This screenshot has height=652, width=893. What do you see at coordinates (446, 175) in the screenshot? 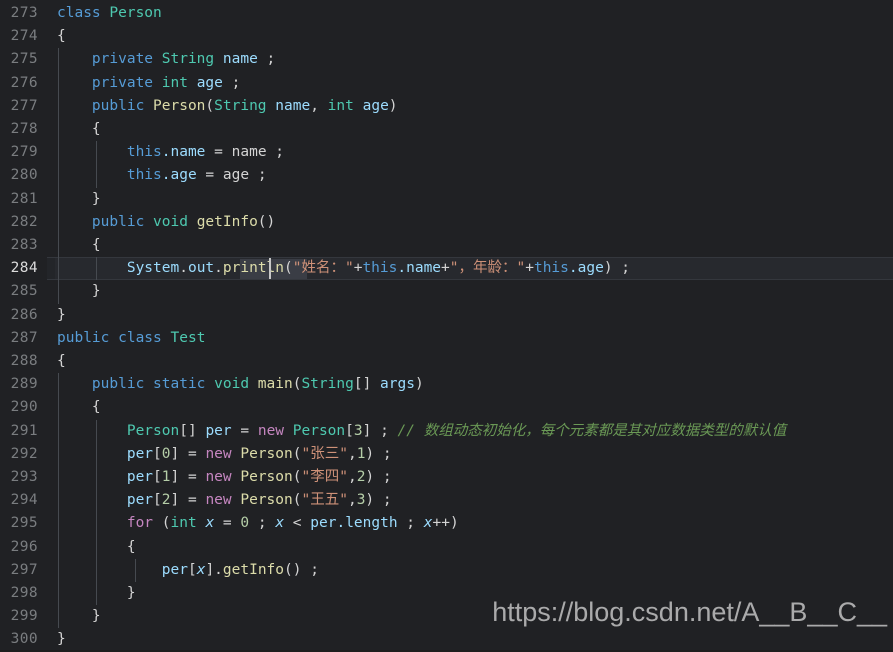
I see `code-line: this.age = age ;` at bounding box center [446, 175].